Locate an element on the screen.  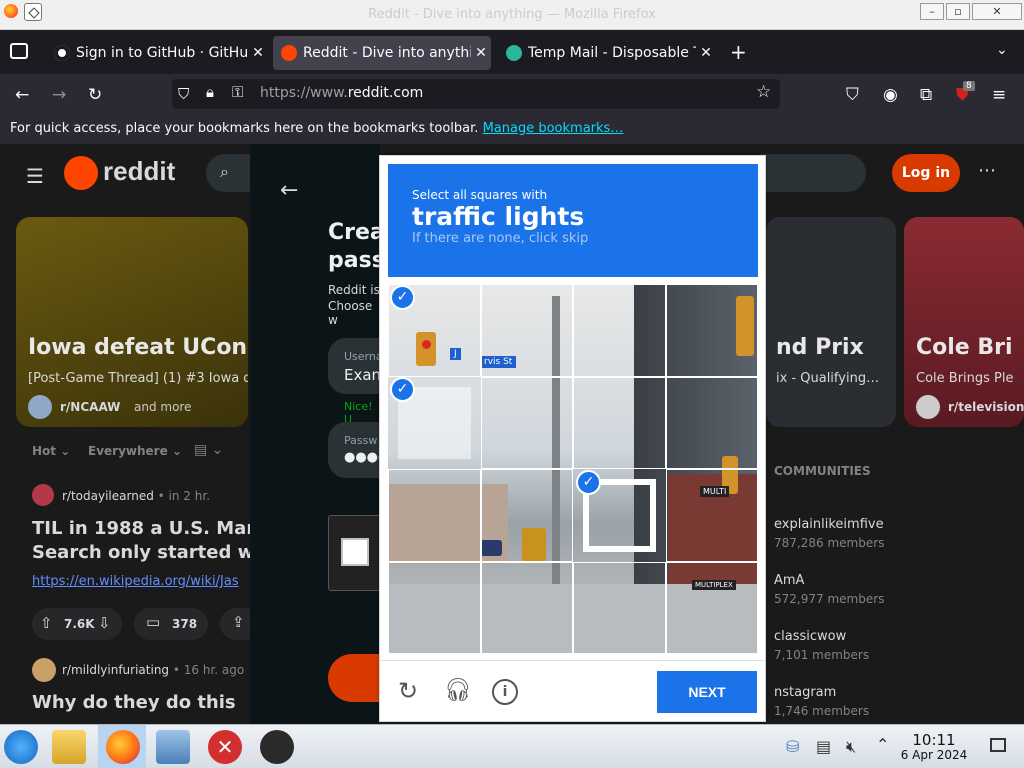
minimize-button: – is located at coordinates (932, 11).